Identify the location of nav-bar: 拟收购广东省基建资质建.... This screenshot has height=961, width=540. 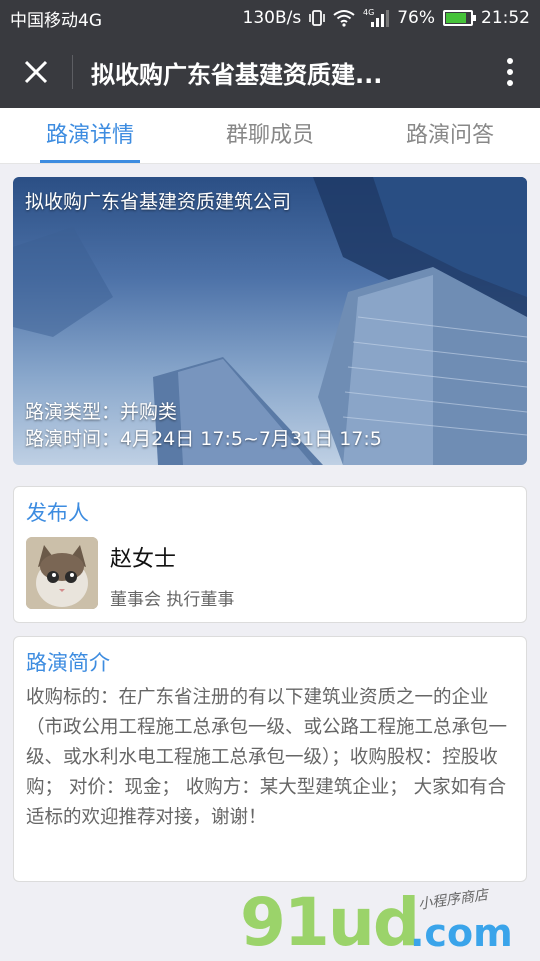
(270, 72).